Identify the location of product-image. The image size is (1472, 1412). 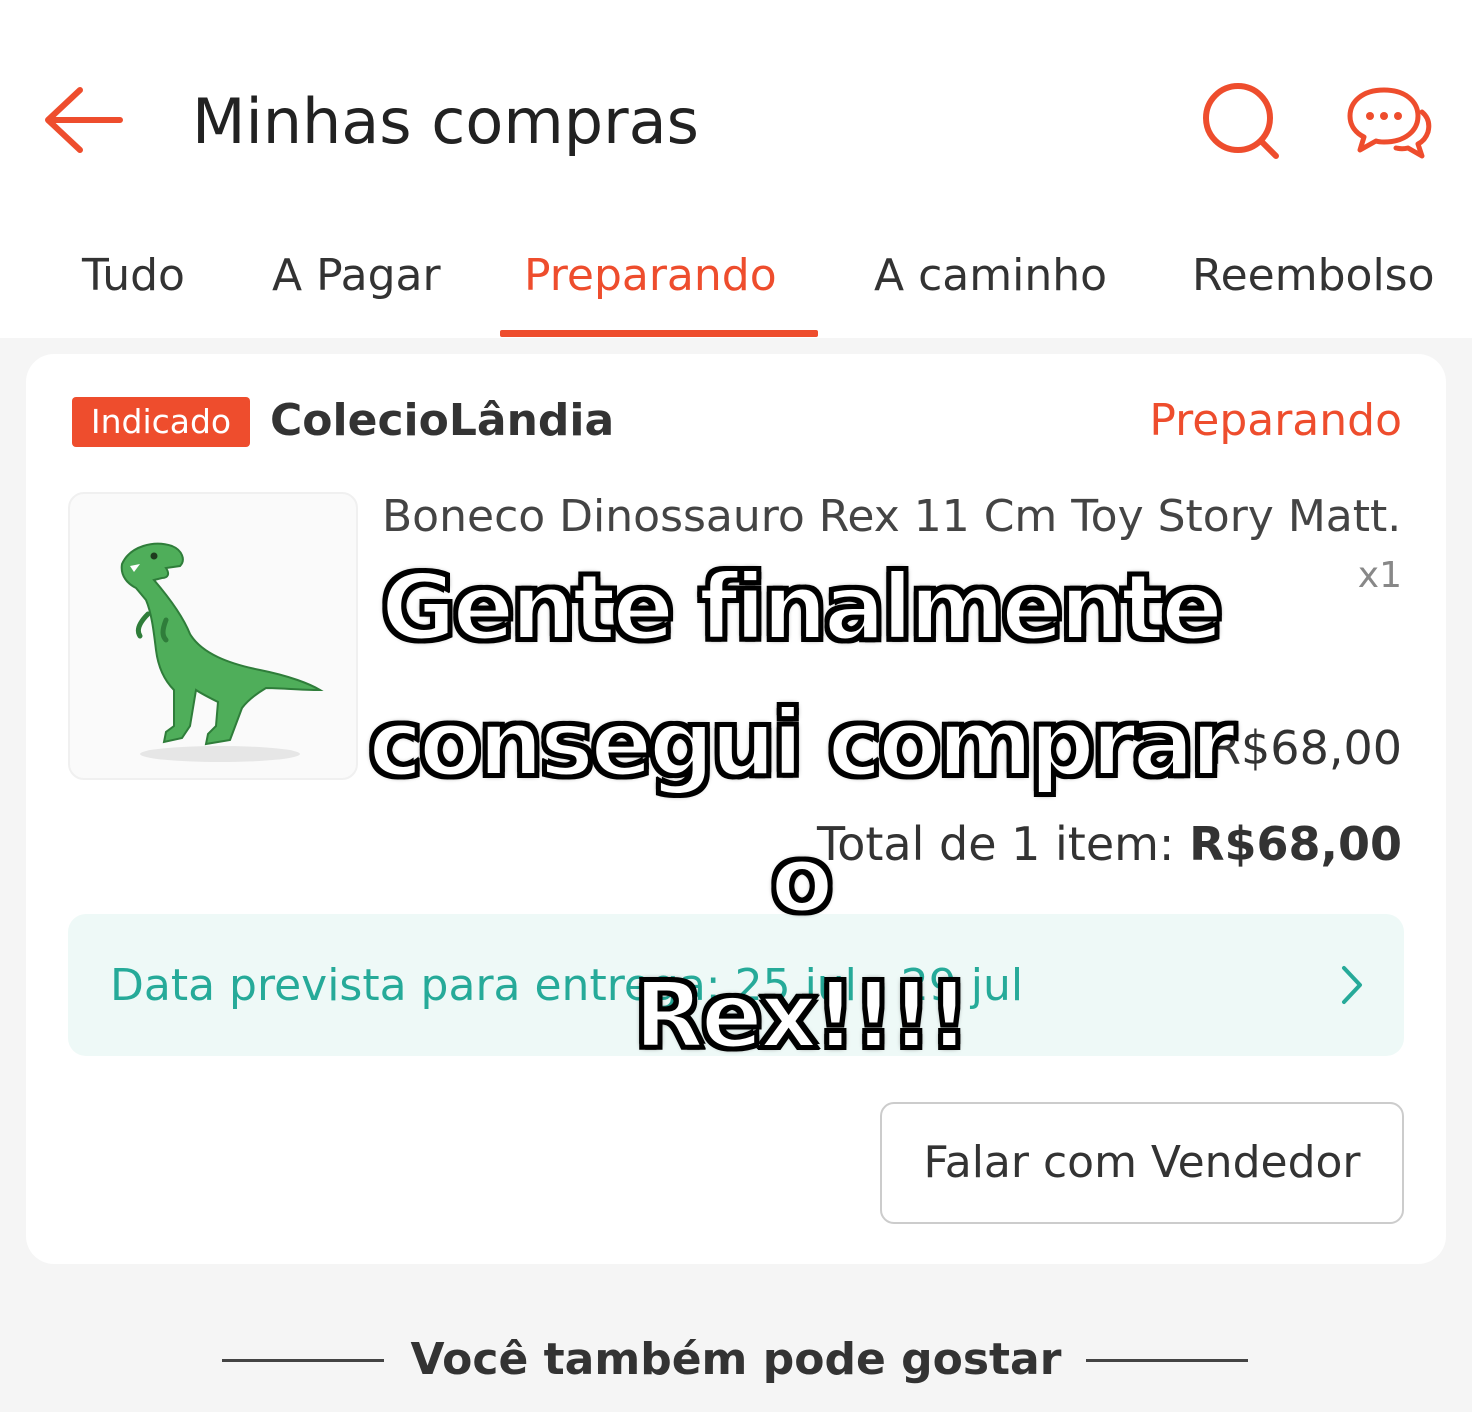
(213, 636).